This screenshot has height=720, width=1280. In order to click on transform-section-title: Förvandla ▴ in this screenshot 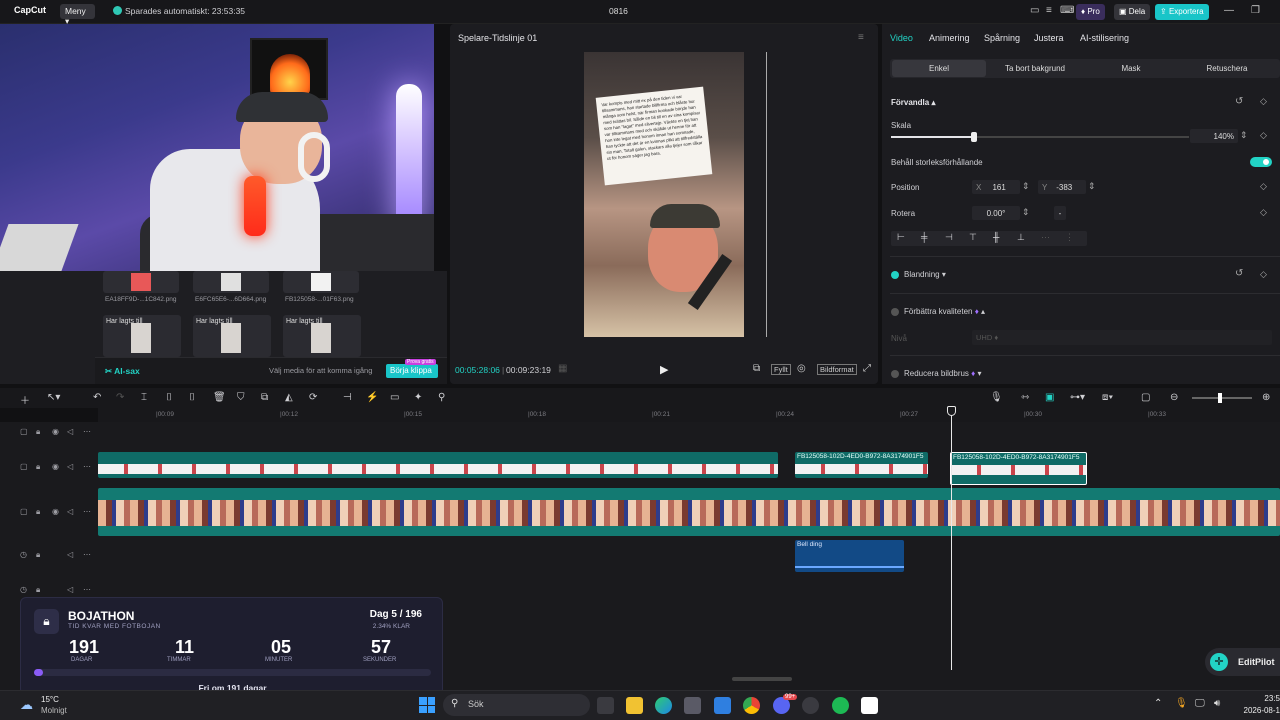, I will do `click(913, 102)`.